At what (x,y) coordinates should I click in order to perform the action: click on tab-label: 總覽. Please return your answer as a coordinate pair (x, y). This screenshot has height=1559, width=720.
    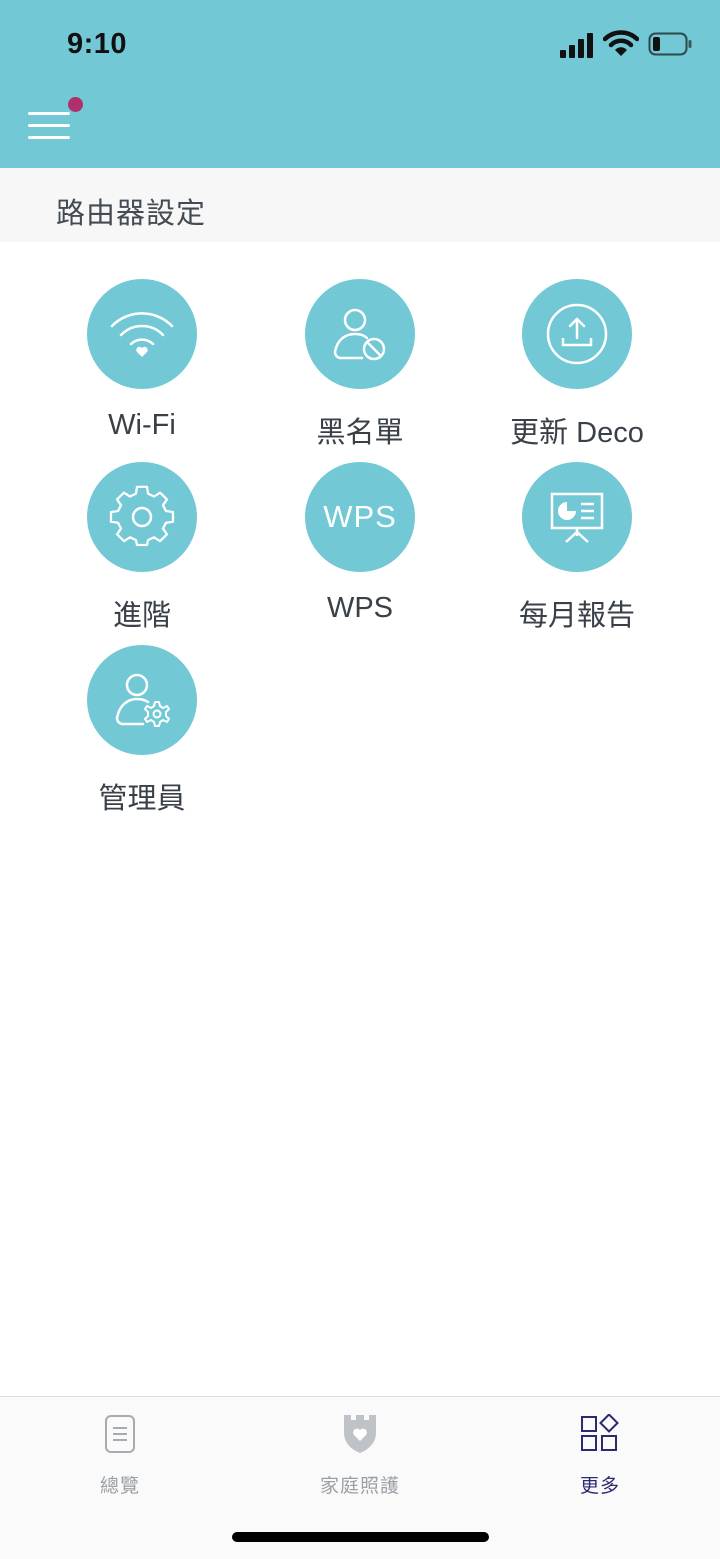
    Looking at the image, I should click on (119, 1486).